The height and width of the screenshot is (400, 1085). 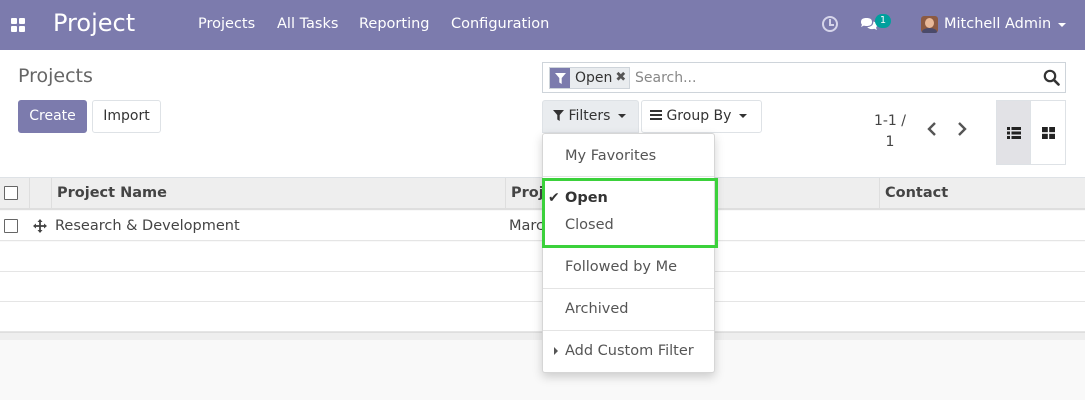 I want to click on chat-count-badge: 1, so click(x=883, y=21).